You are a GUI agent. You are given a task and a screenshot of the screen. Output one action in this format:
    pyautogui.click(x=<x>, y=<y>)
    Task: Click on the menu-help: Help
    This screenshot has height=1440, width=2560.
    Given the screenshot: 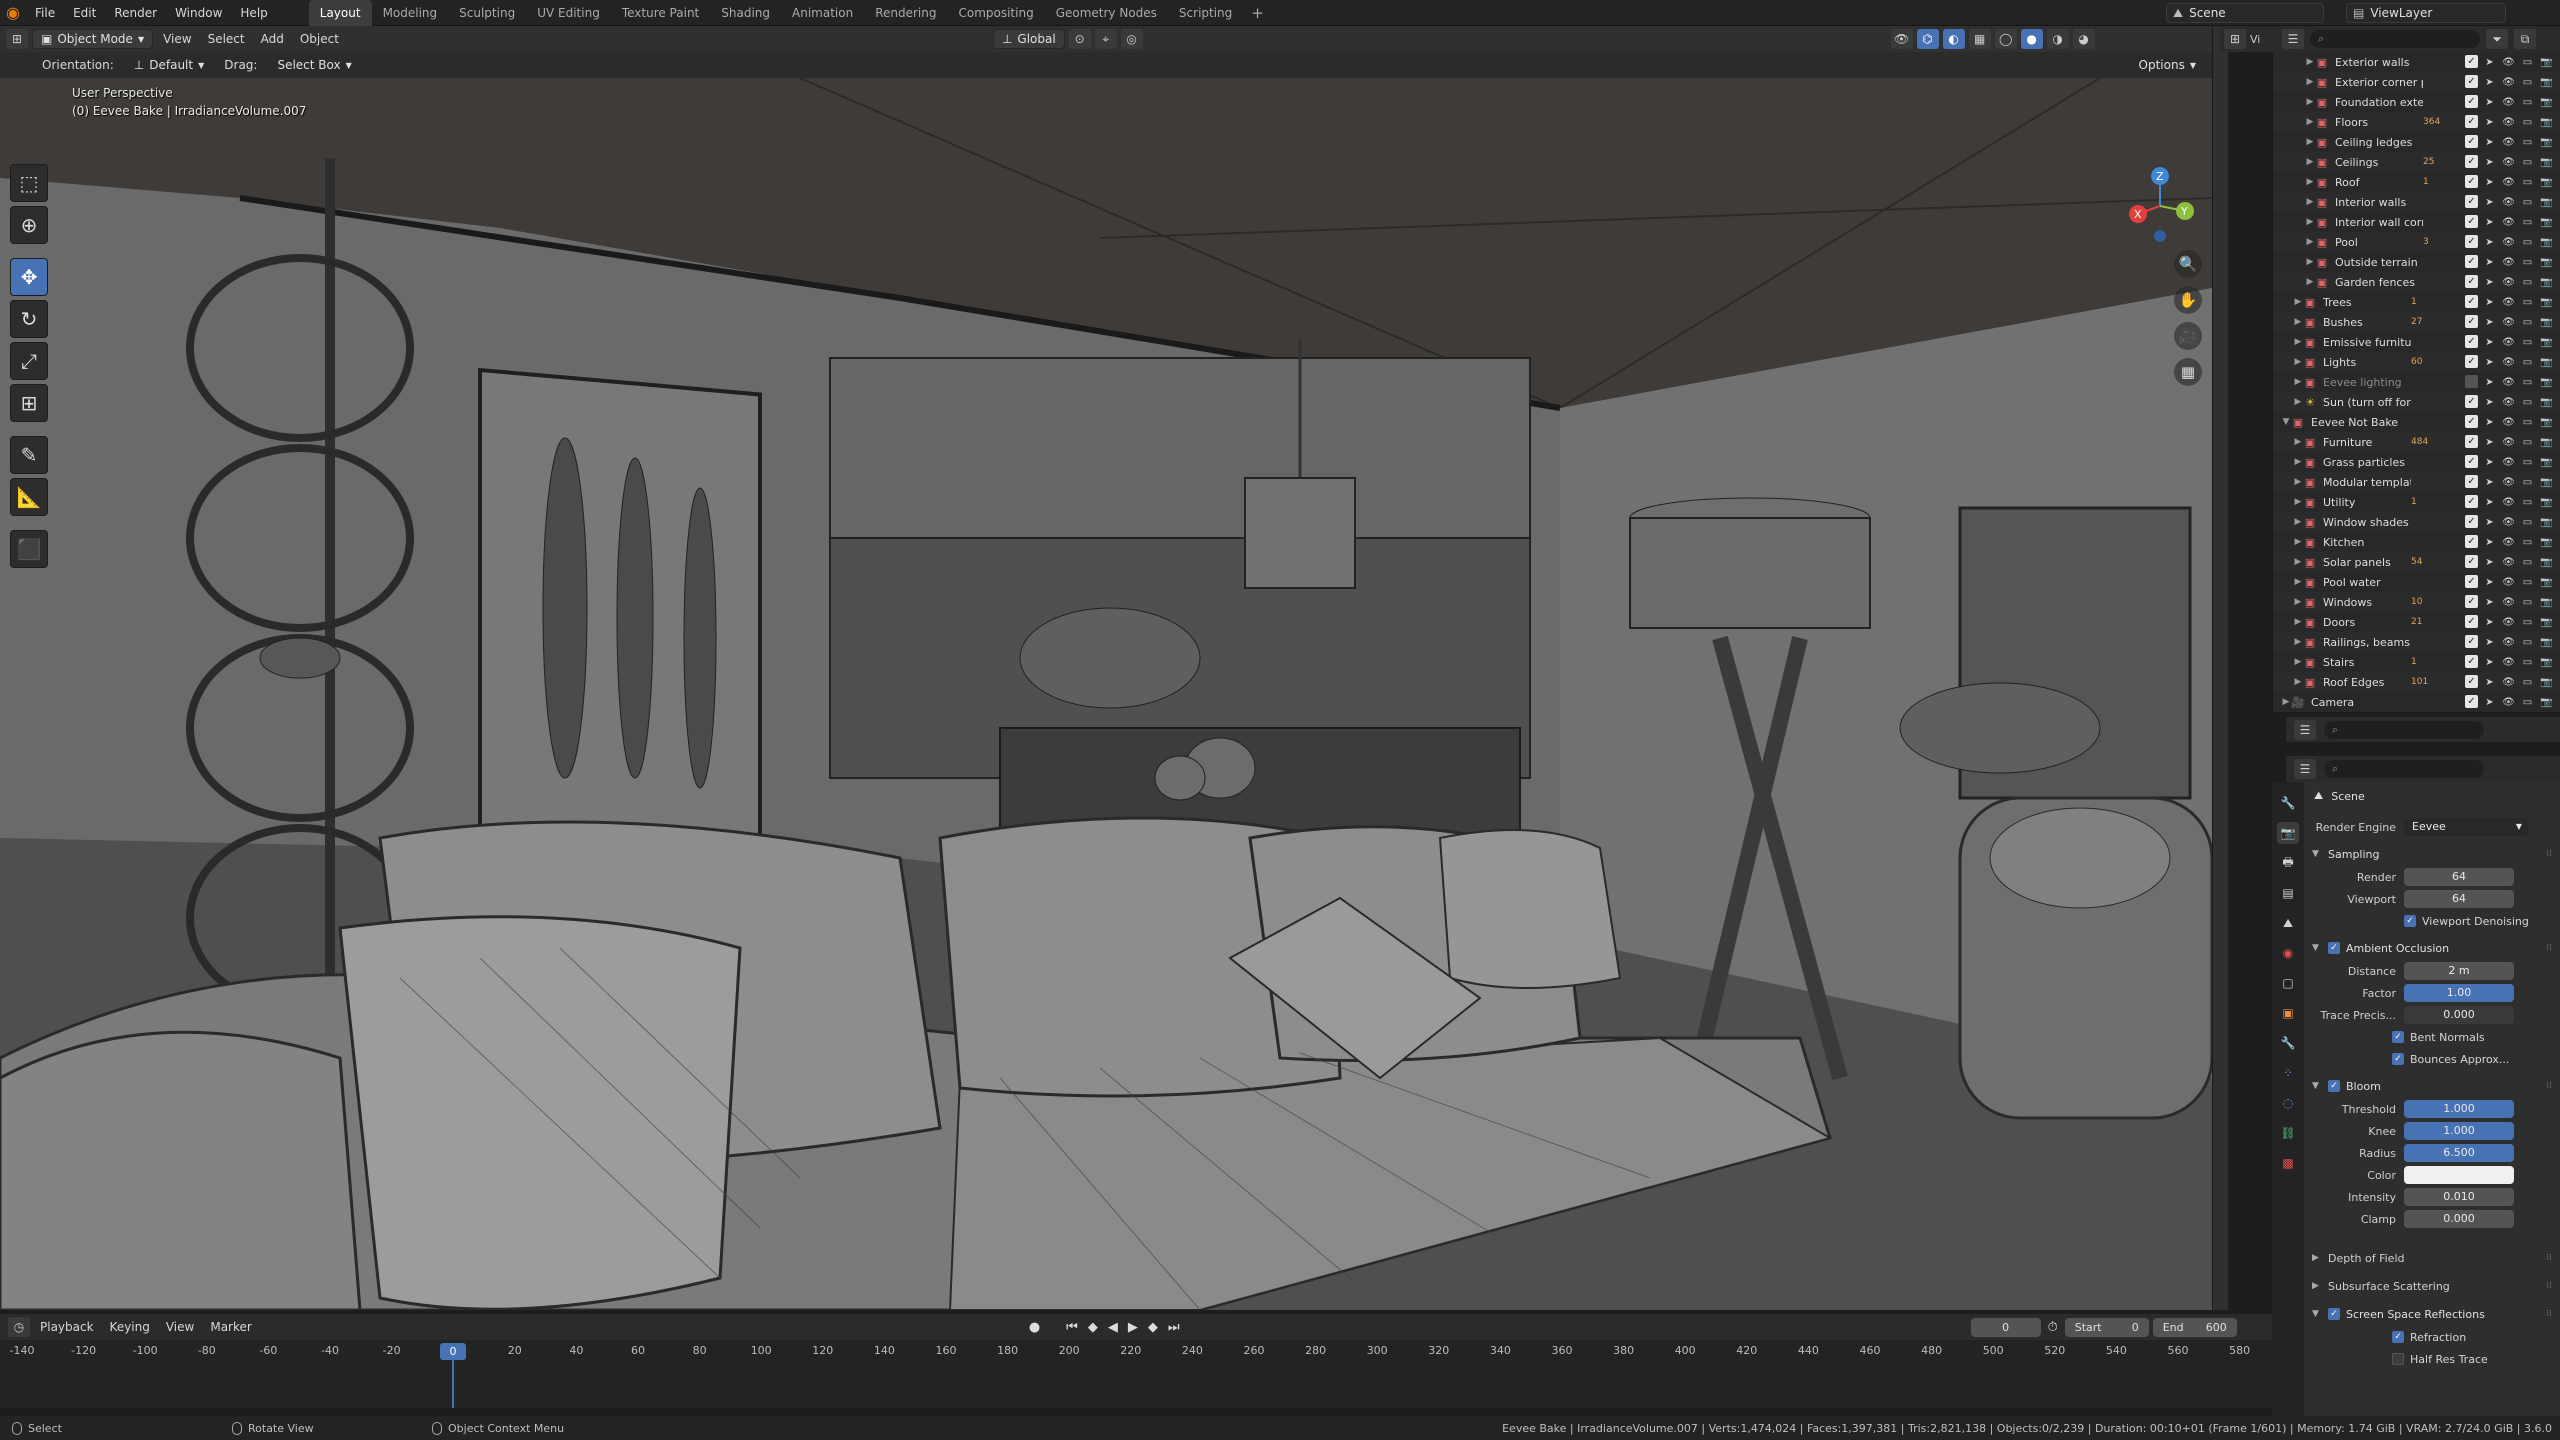 What is the action you would take?
    pyautogui.click(x=253, y=13)
    